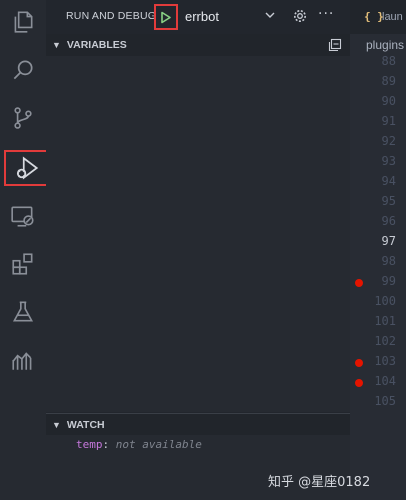 This screenshot has height=500, width=406. Describe the element at coordinates (388, 141) in the screenshot. I see `line-number: 92` at that location.